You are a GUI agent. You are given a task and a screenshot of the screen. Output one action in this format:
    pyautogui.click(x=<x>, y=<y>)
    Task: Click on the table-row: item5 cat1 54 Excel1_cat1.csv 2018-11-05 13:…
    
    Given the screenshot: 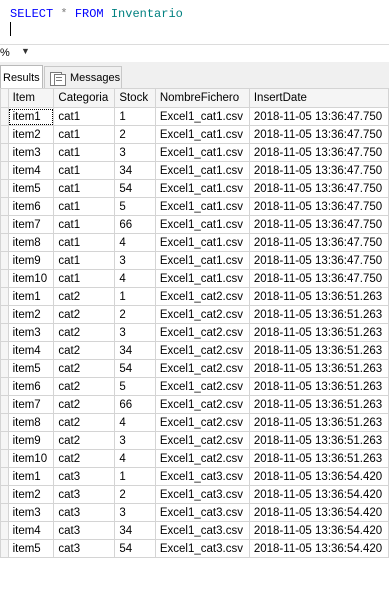 What is the action you would take?
    pyautogui.click(x=194, y=188)
    